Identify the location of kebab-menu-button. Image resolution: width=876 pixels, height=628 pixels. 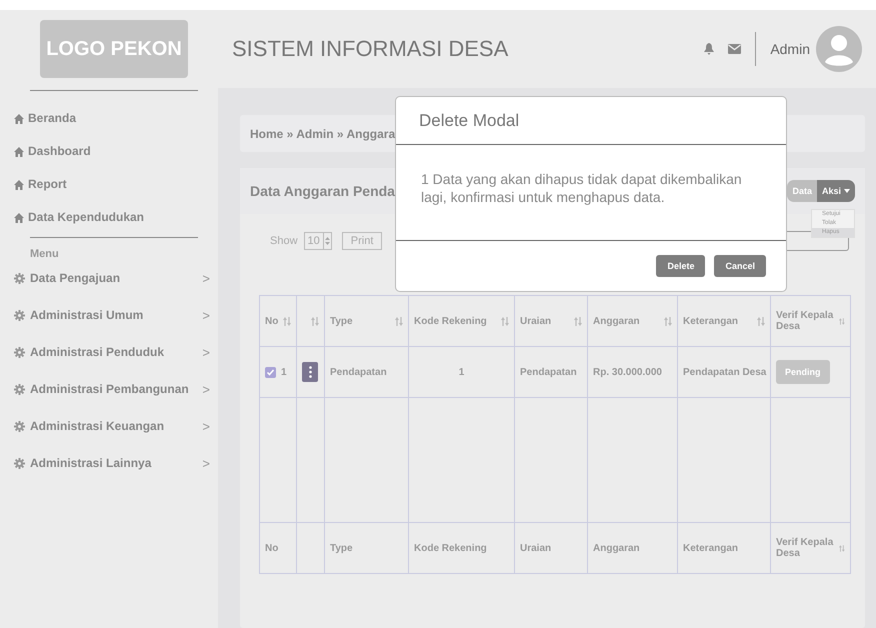
(310, 372).